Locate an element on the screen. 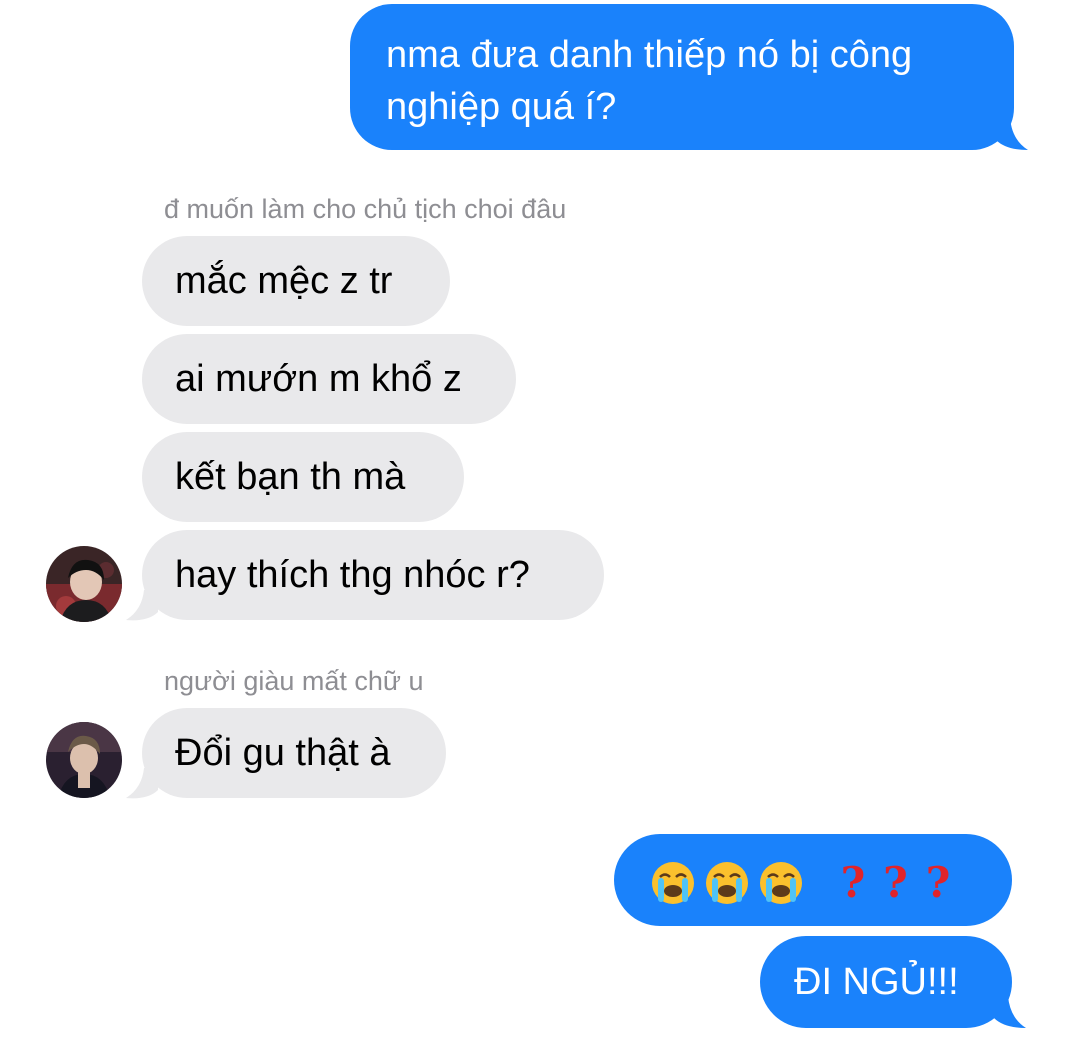  message-bubble-received: mắc mệc z tr is located at coordinates (296, 281).